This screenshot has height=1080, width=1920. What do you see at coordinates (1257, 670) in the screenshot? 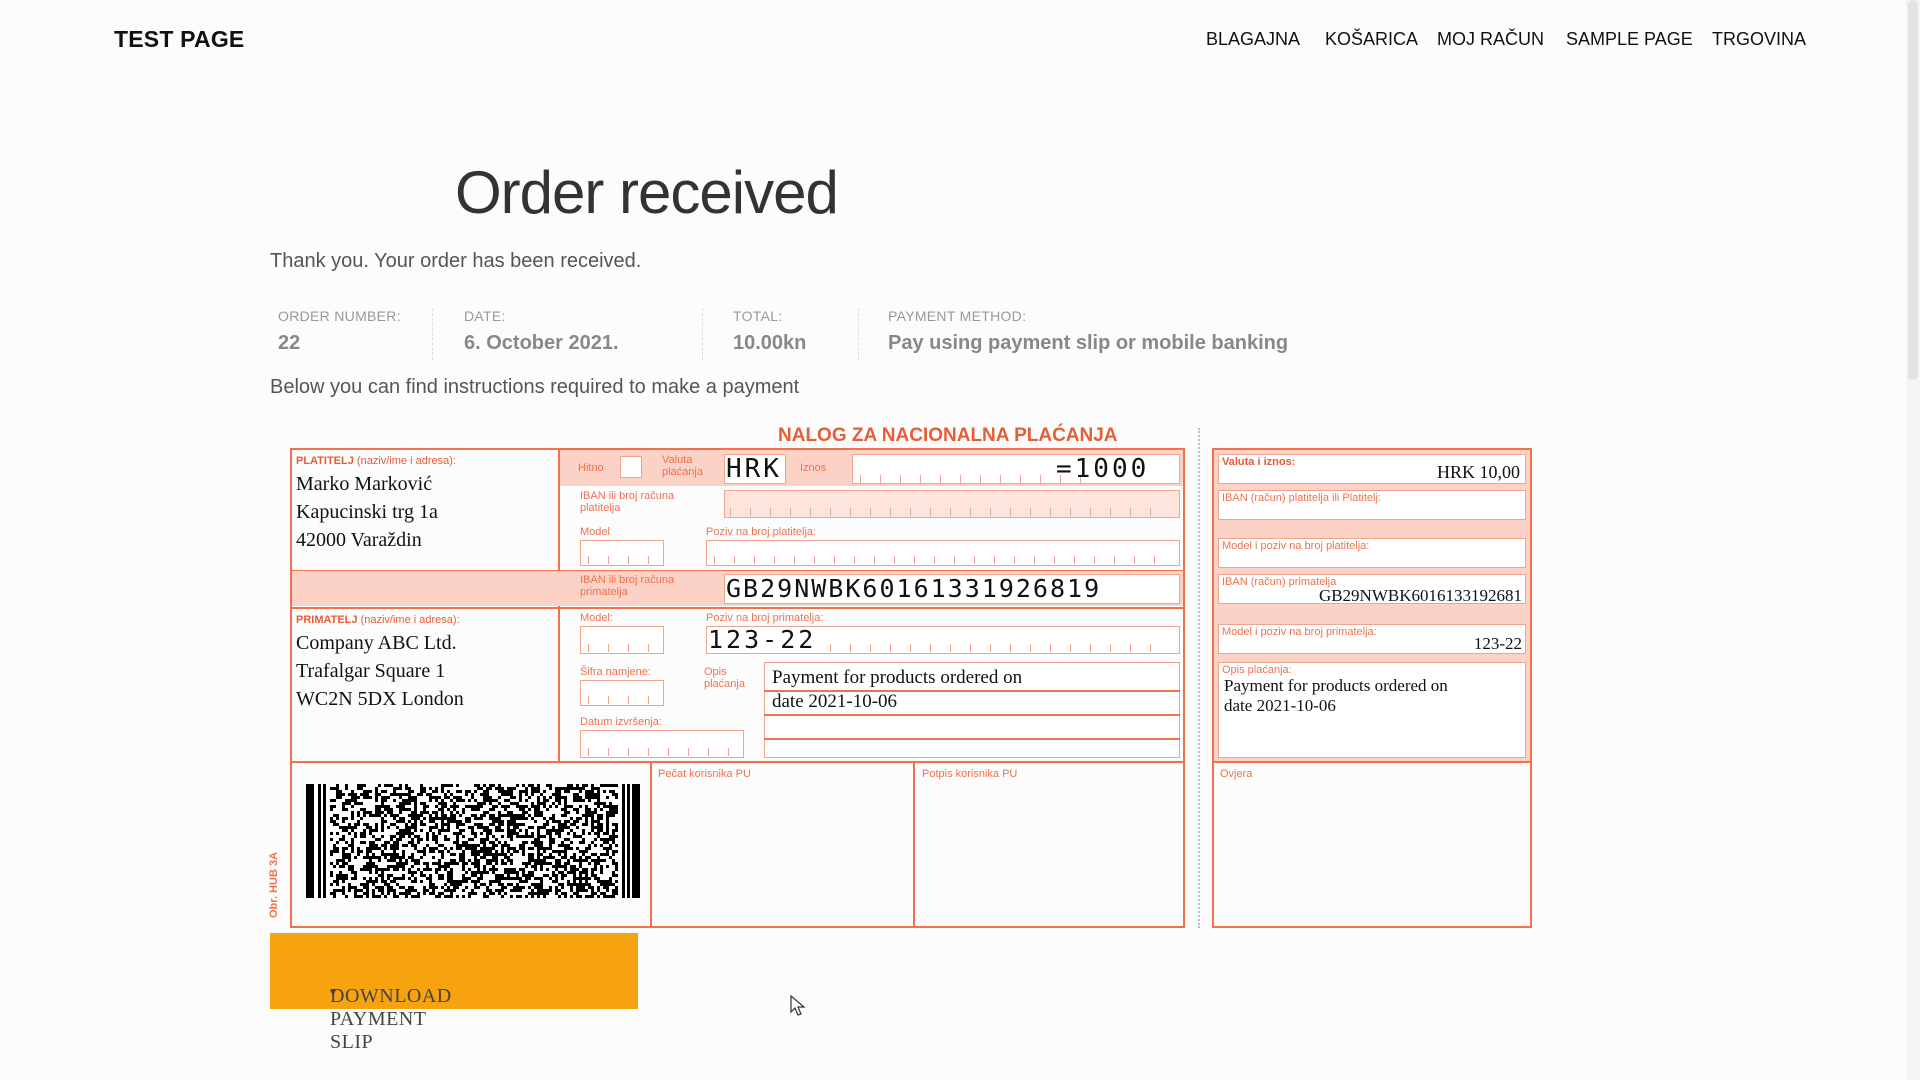
I see `receipt-opis-label: Opis plaćanja:` at bounding box center [1257, 670].